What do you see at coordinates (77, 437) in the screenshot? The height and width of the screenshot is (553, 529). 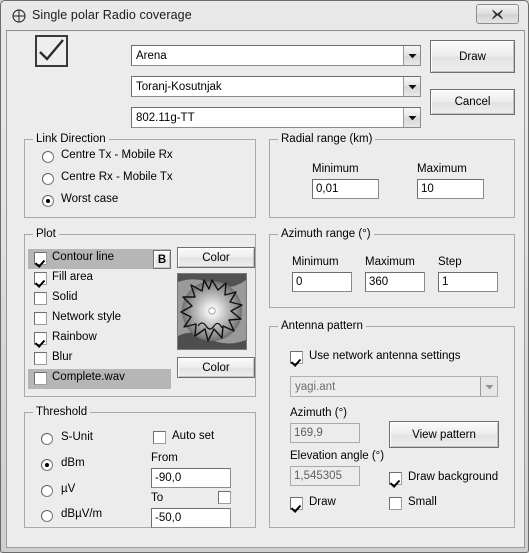 I see `radio-s-unit-label: S-Unit` at bounding box center [77, 437].